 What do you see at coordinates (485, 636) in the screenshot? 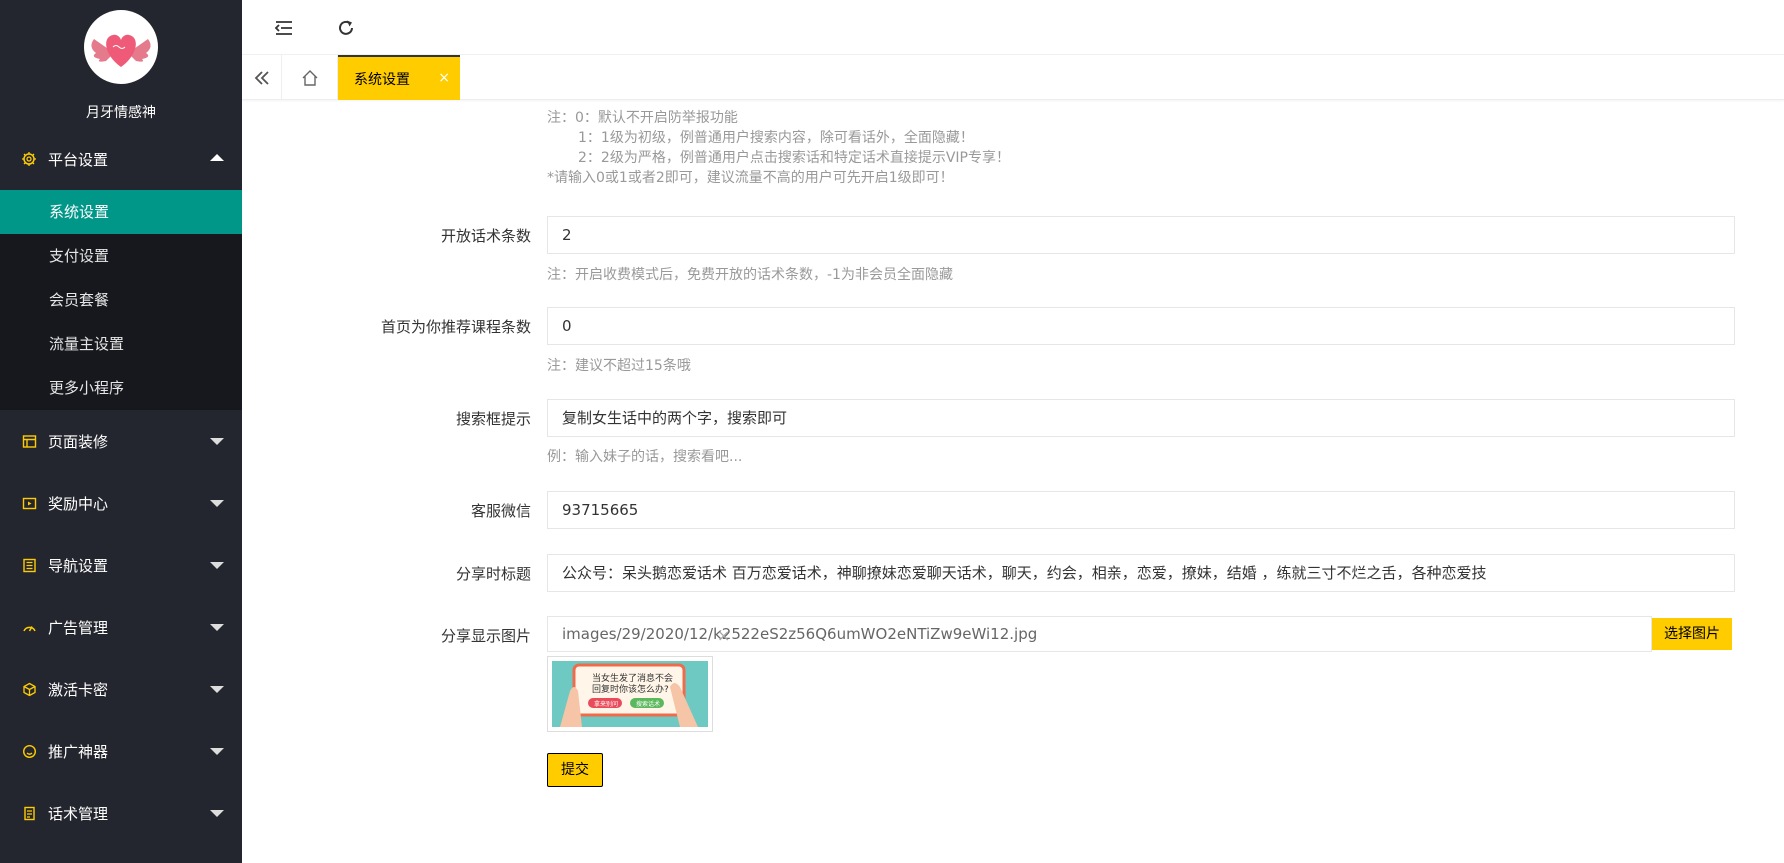
I see `share-image-label: 分享显示图片` at bounding box center [485, 636].